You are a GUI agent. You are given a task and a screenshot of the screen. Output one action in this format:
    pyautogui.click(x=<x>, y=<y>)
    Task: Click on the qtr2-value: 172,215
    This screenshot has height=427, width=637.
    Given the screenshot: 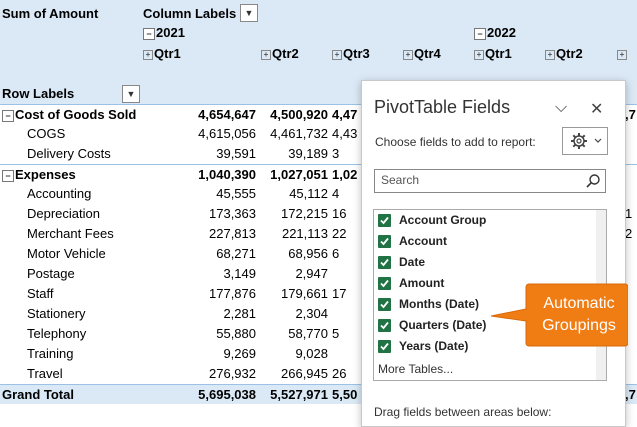 What is the action you would take?
    pyautogui.click(x=304, y=213)
    